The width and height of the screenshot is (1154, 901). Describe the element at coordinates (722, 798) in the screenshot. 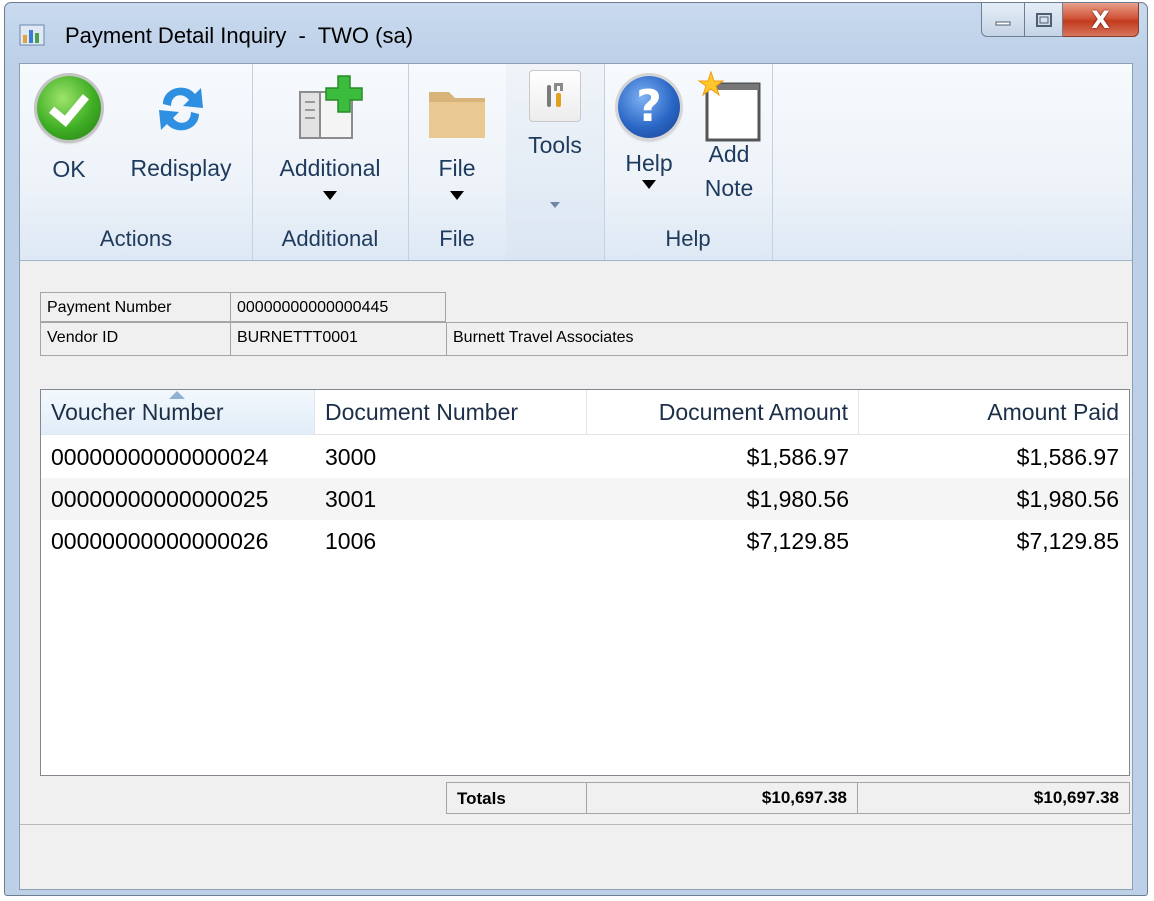

I see `total-document-amount: $10,697.38` at that location.